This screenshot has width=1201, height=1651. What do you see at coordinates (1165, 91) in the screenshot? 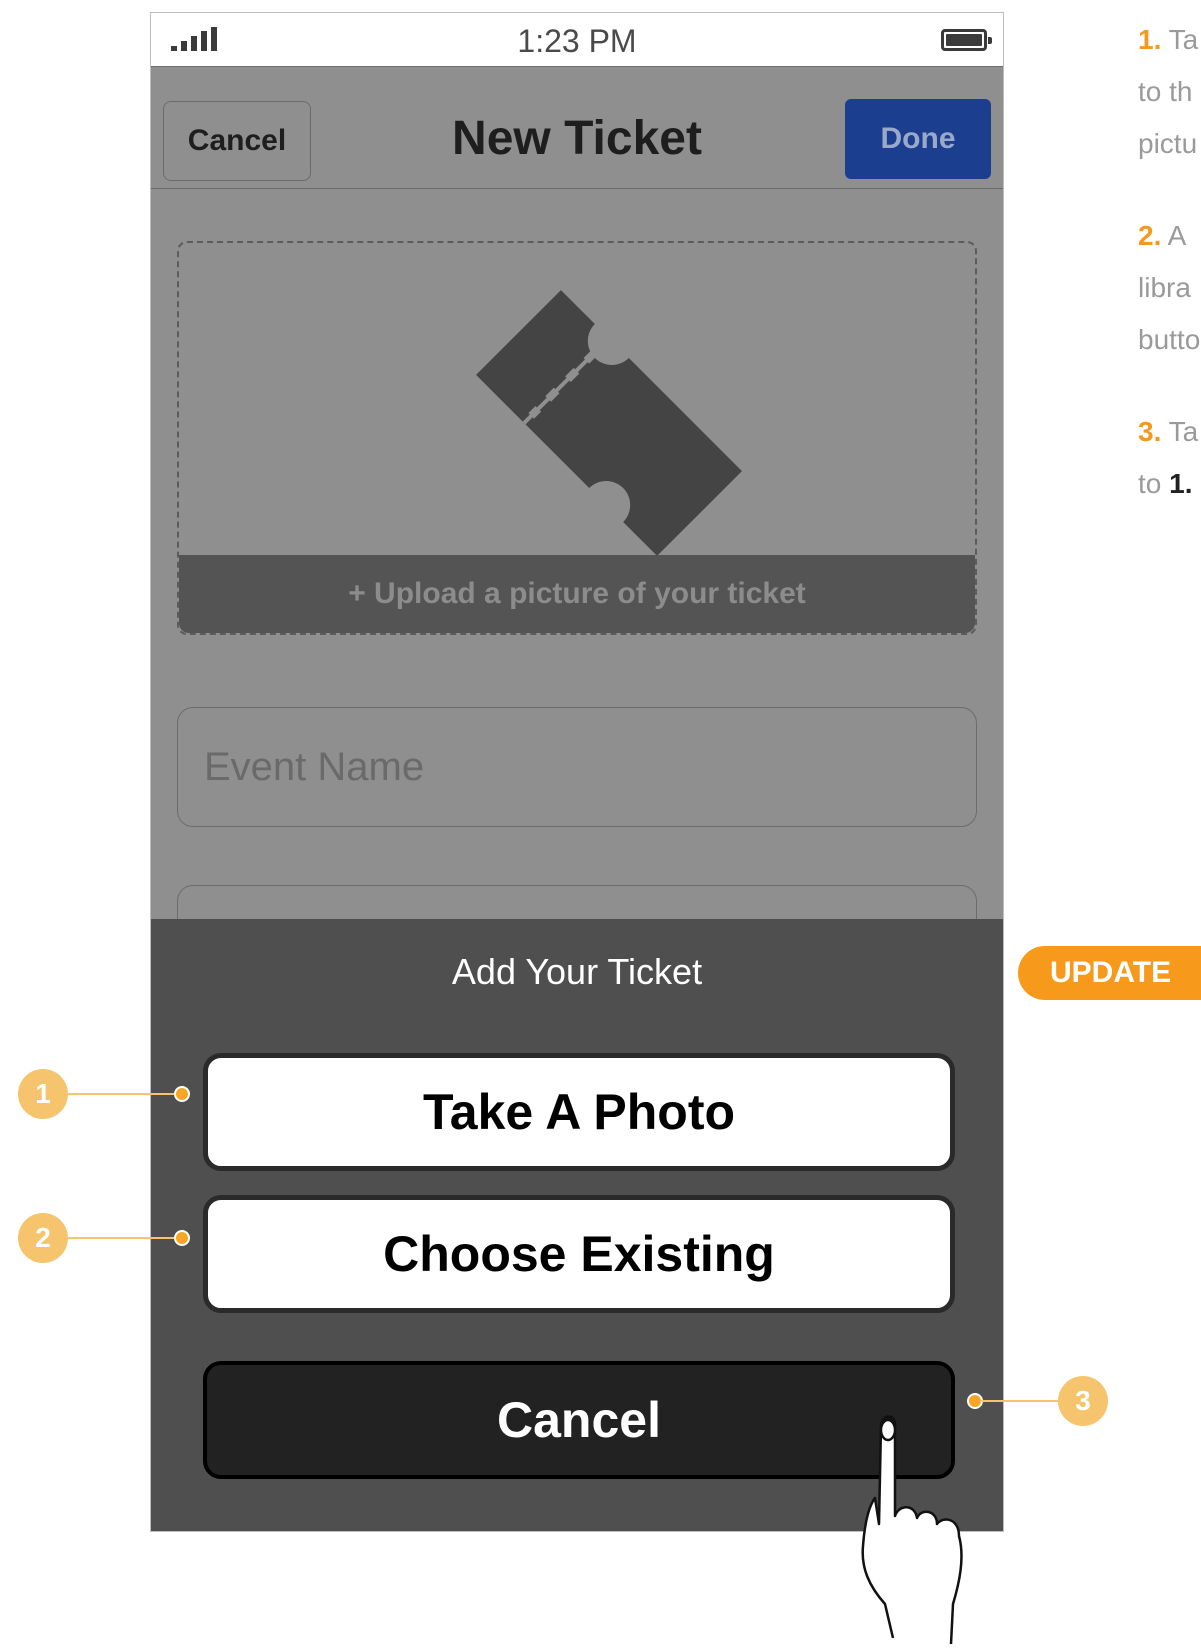
I see `note-1-line-2: to th` at bounding box center [1165, 91].